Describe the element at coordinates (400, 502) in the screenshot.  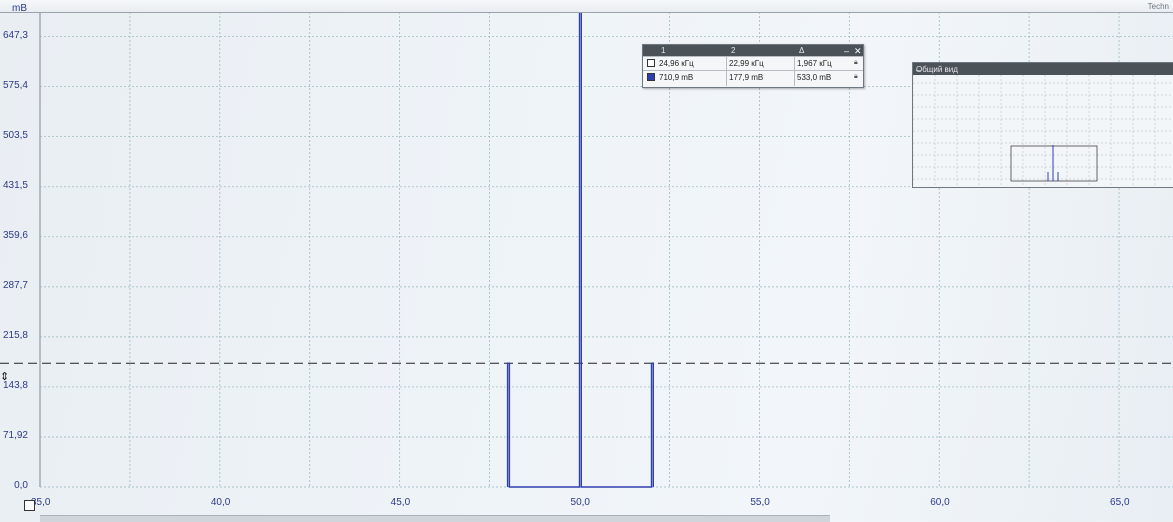
I see `x-tick-label: 45,0` at that location.